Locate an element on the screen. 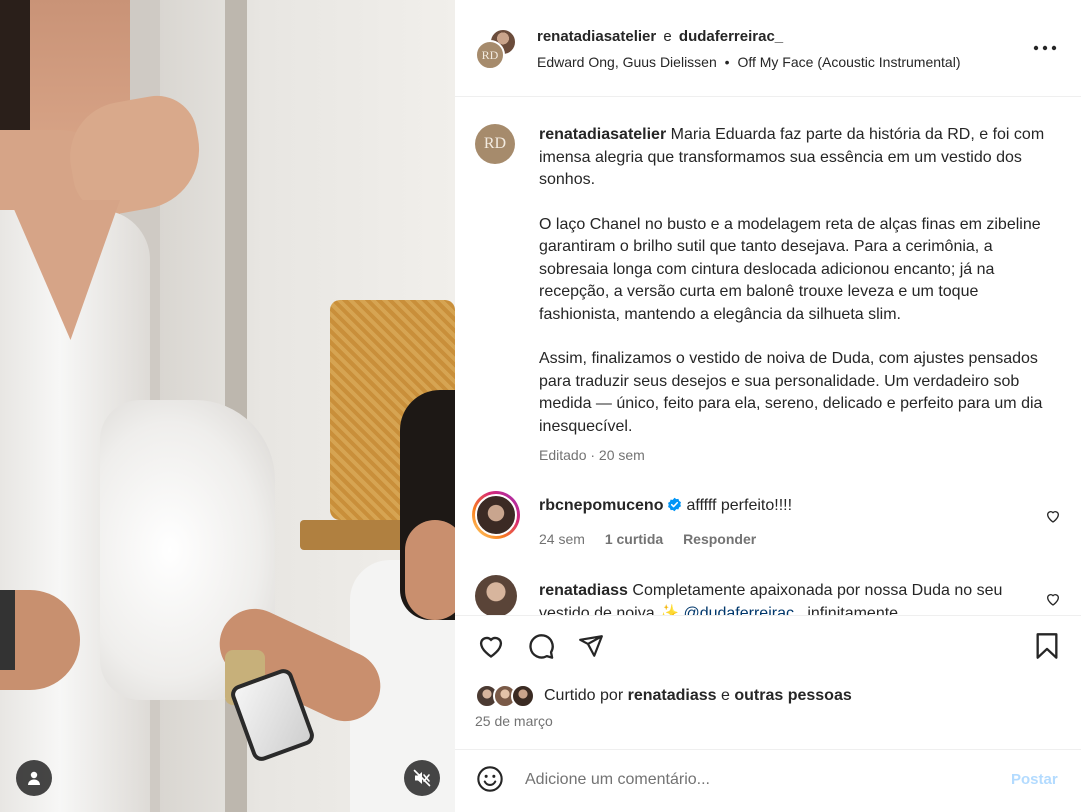  emoji-button is located at coordinates (490, 779).